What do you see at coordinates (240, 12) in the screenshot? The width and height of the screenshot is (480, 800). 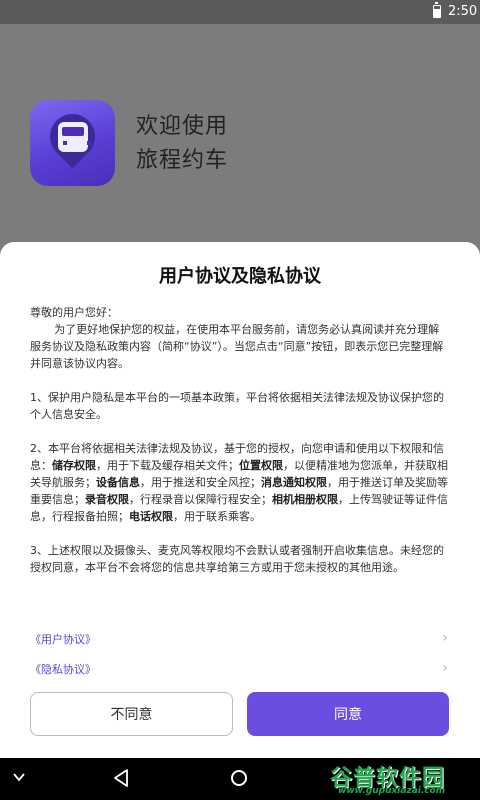 I see `status-bar: 2:50` at bounding box center [240, 12].